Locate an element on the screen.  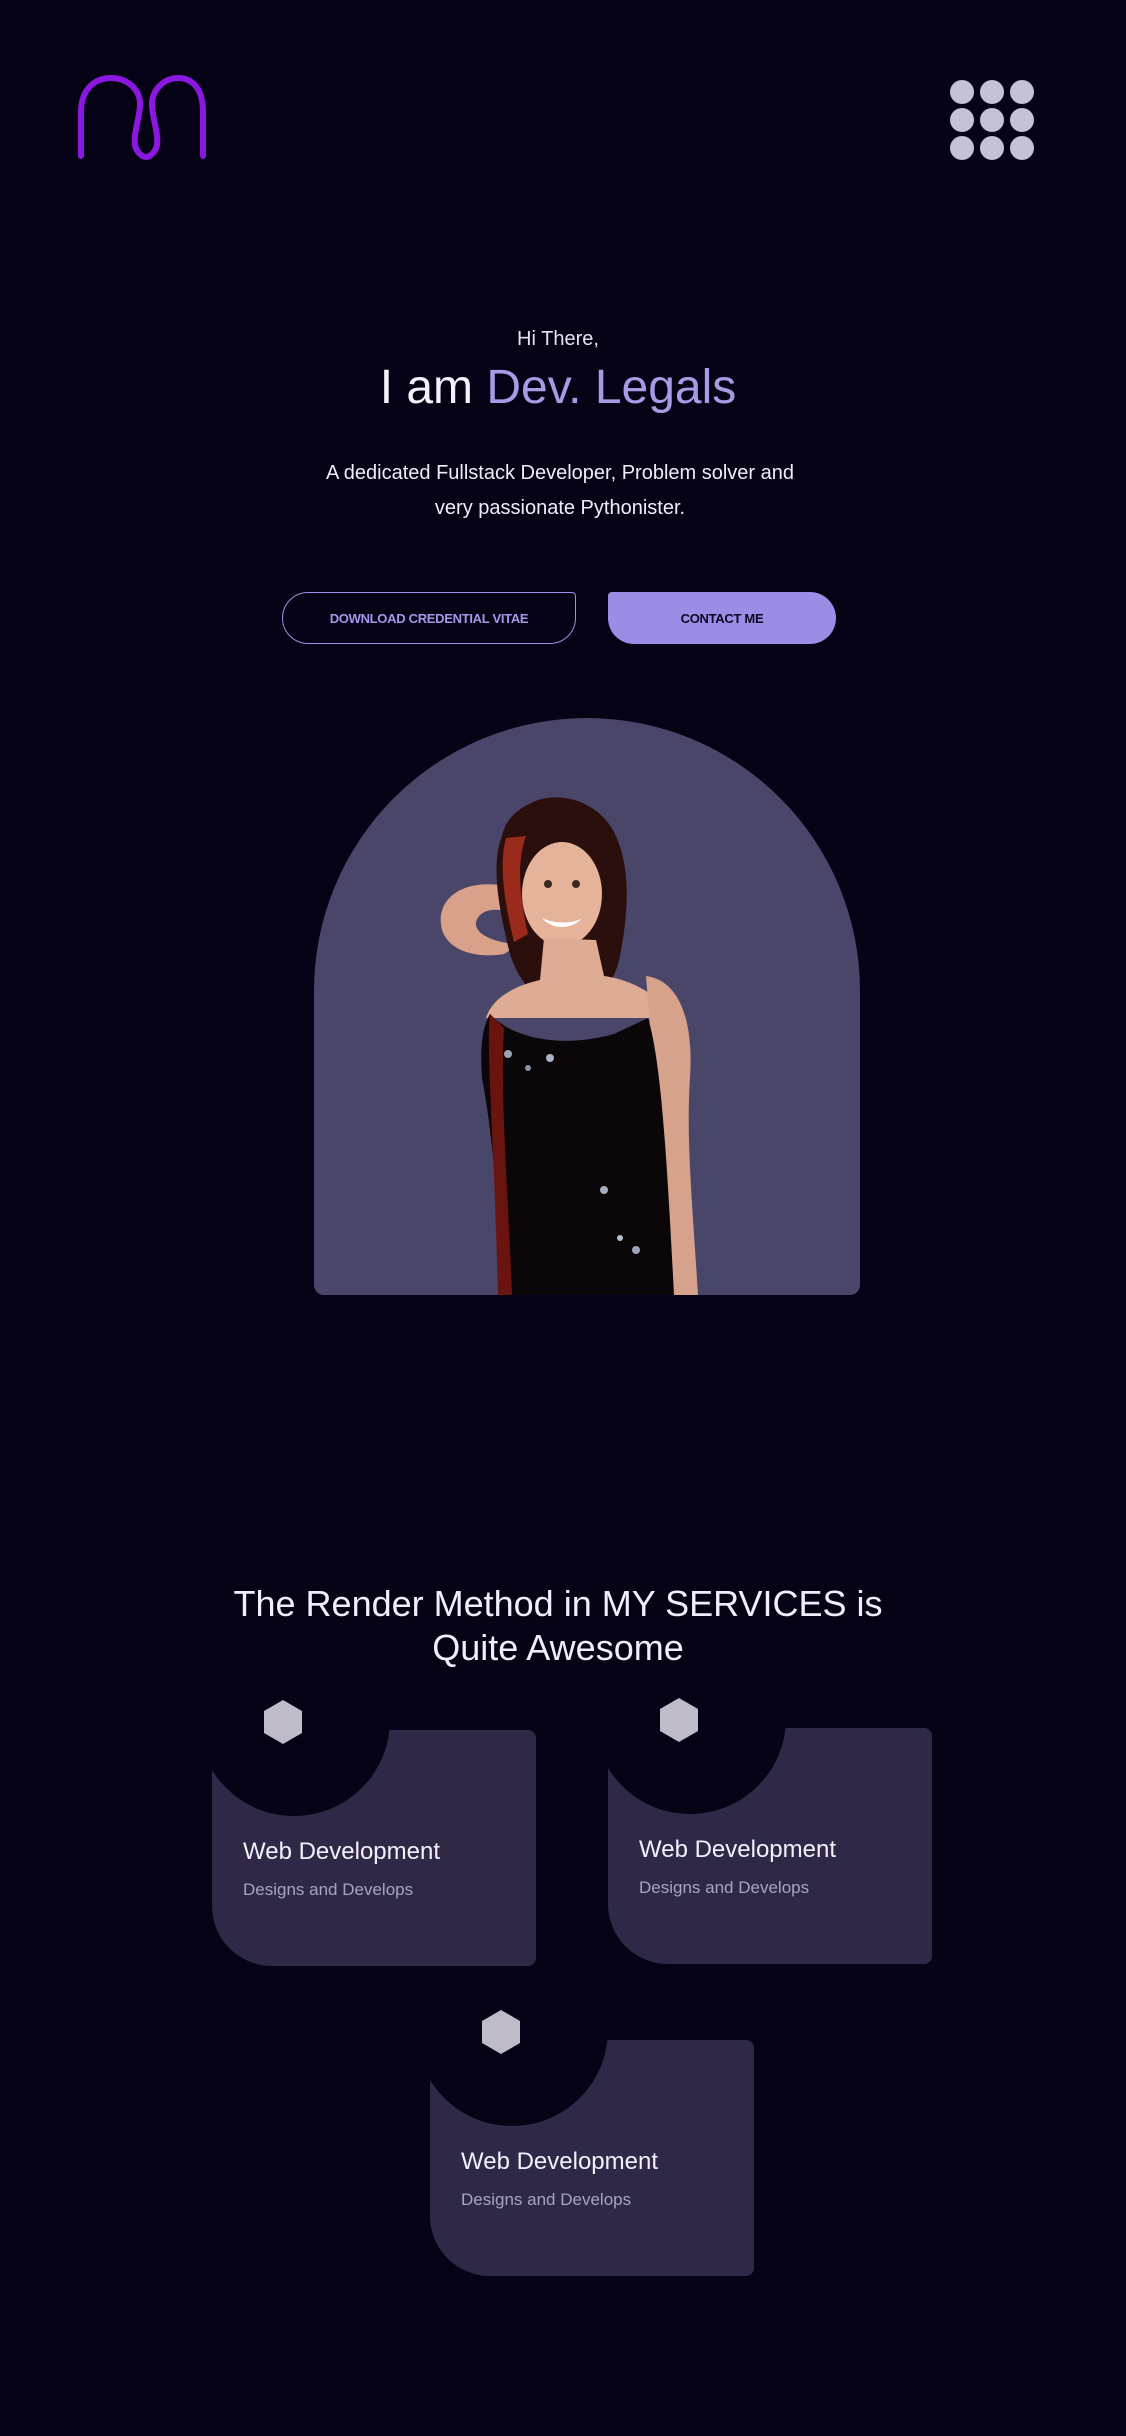
hero-title-name: Dev. Legals is located at coordinates (611, 387).